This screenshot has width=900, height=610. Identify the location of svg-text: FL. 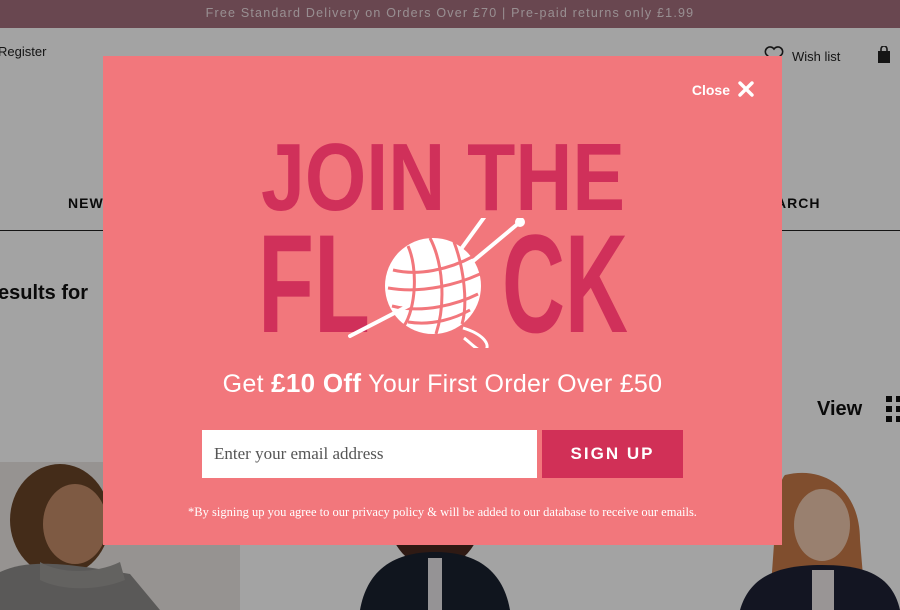
(314, 283).